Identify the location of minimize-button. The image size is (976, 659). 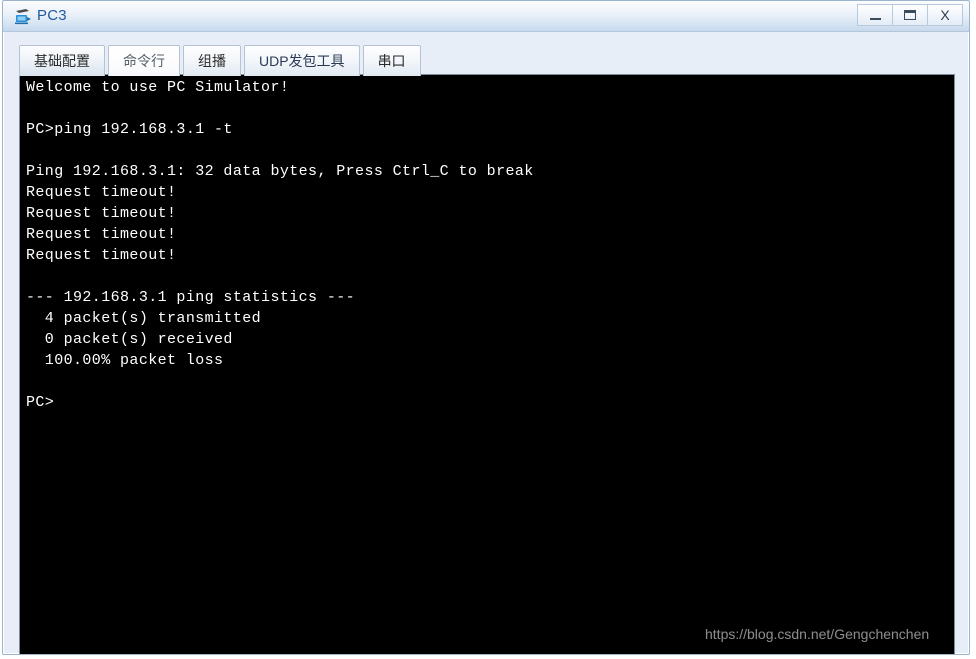
(875, 15).